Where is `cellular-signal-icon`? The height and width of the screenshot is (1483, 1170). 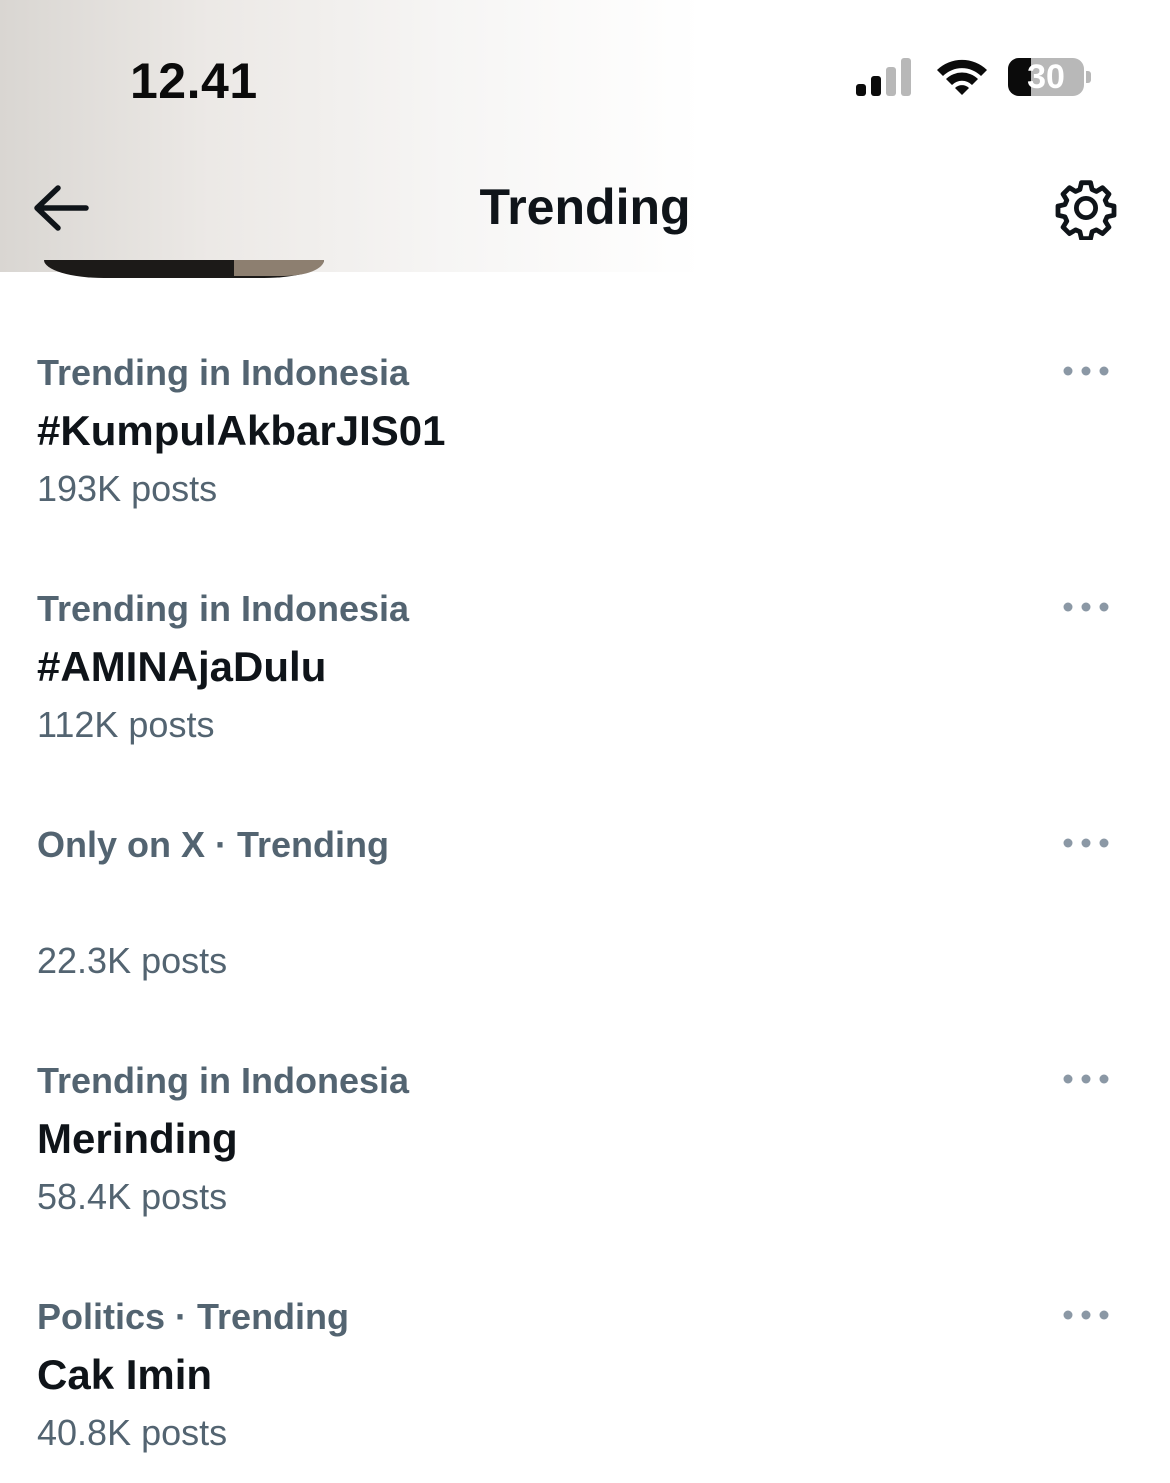
cellular-signal-icon is located at coordinates (883, 77).